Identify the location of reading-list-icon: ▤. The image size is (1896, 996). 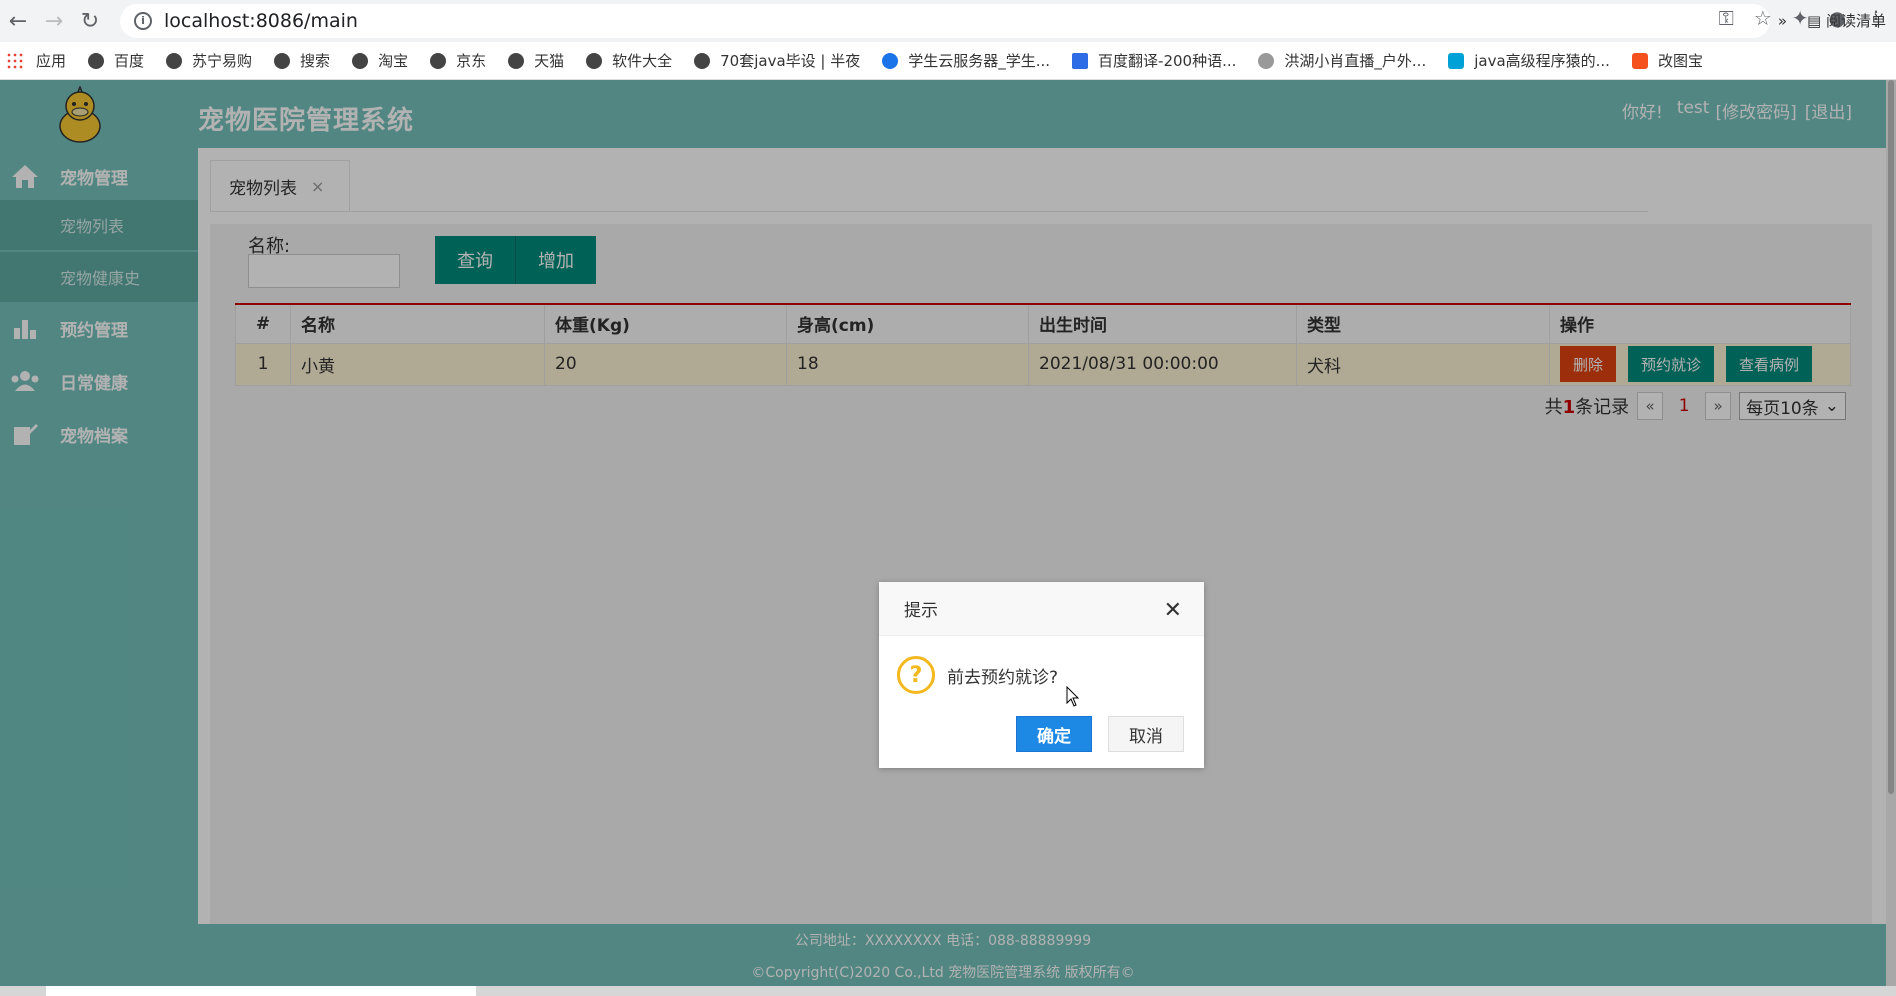
(1816, 21).